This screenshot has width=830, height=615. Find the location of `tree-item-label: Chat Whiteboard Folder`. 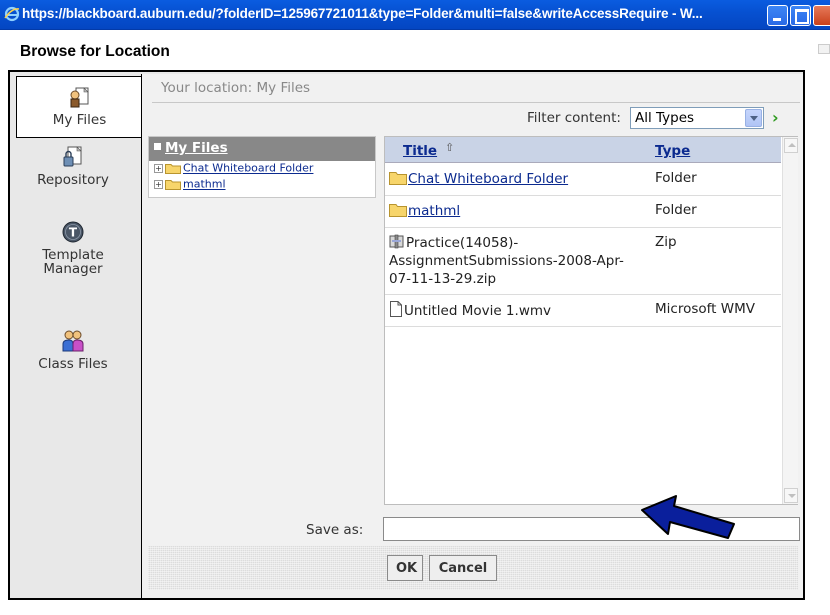

tree-item-label: Chat Whiteboard Folder is located at coordinates (248, 168).